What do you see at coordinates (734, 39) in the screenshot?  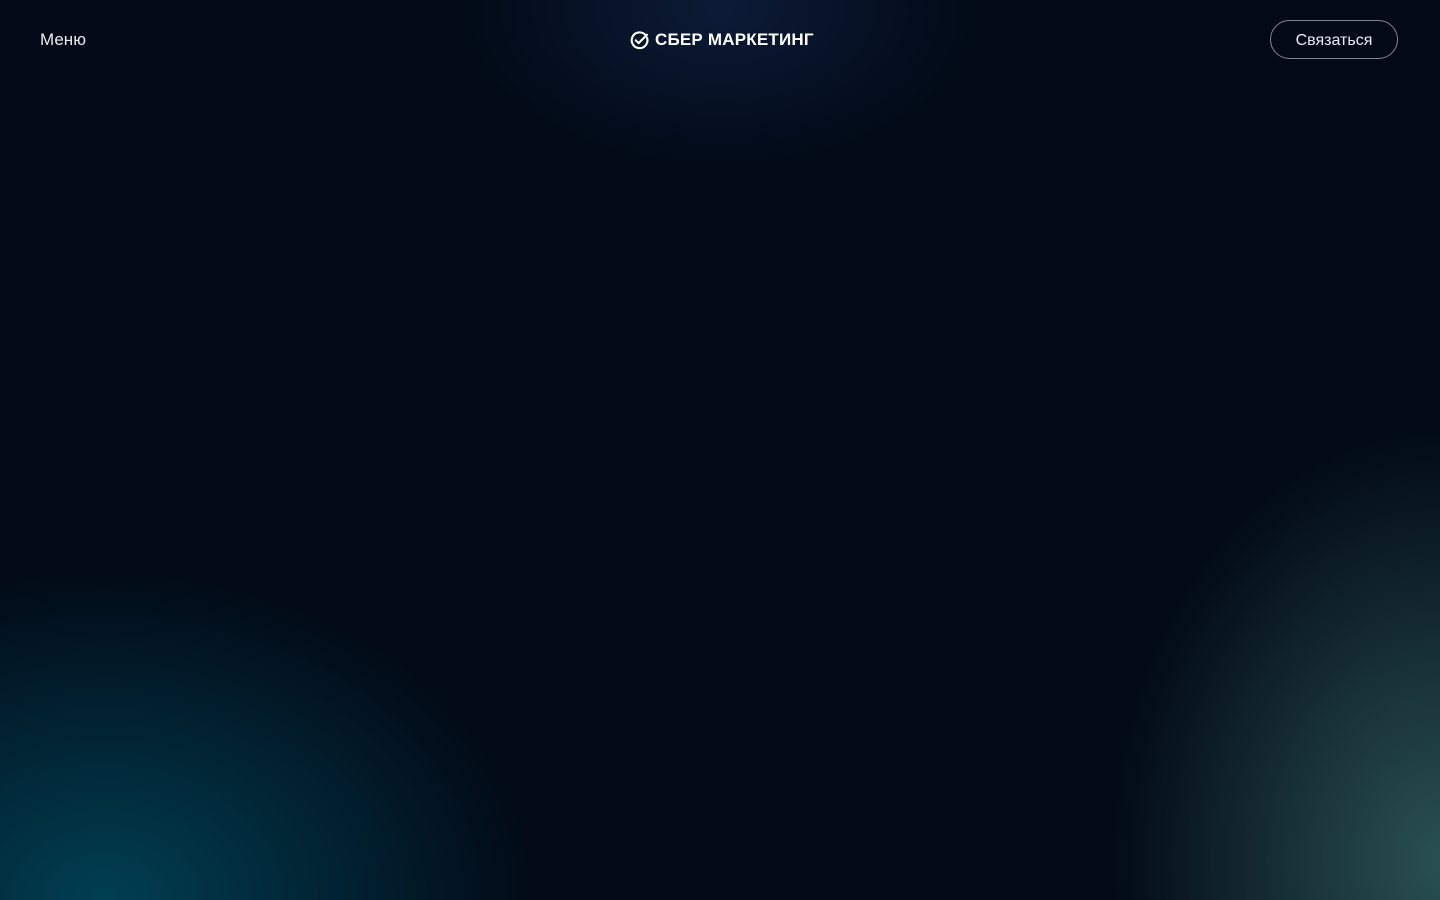 I see `logo-text: СБЕР МАРКЕТИНГ` at bounding box center [734, 39].